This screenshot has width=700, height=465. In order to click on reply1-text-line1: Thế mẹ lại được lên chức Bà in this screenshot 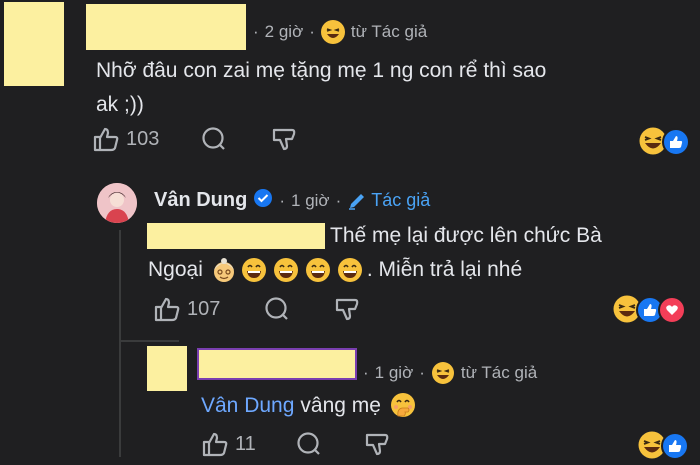, I will do `click(466, 235)`.